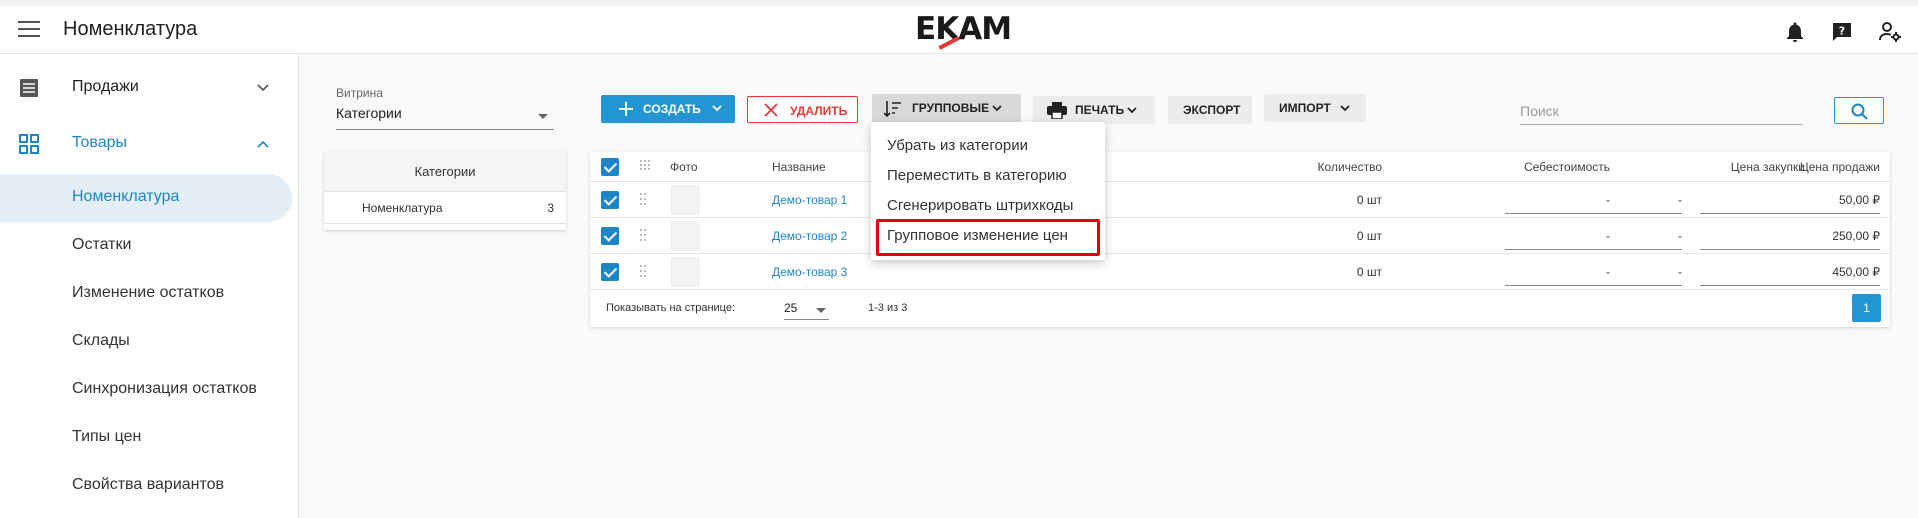 This screenshot has height=518, width=1918. I want to click on group-actions-button: ГРУППОВЫЕ, so click(946, 108).